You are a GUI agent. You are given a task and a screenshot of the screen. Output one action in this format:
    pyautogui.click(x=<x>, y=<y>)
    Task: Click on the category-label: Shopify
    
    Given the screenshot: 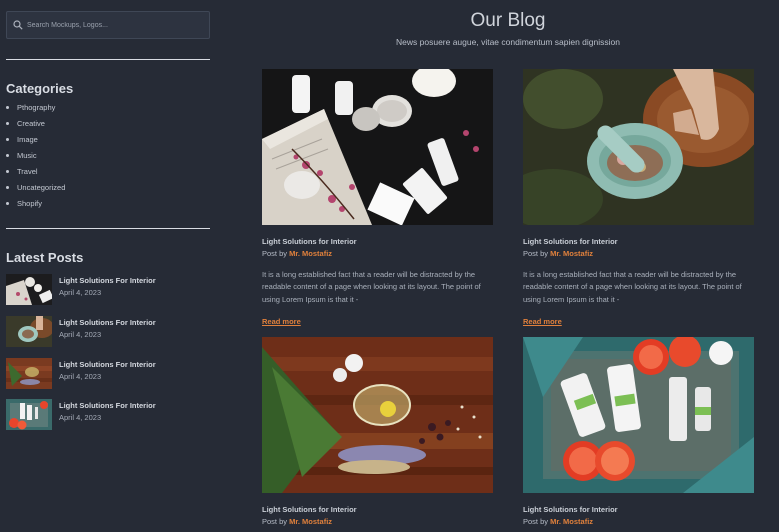 What is the action you would take?
    pyautogui.click(x=30, y=203)
    